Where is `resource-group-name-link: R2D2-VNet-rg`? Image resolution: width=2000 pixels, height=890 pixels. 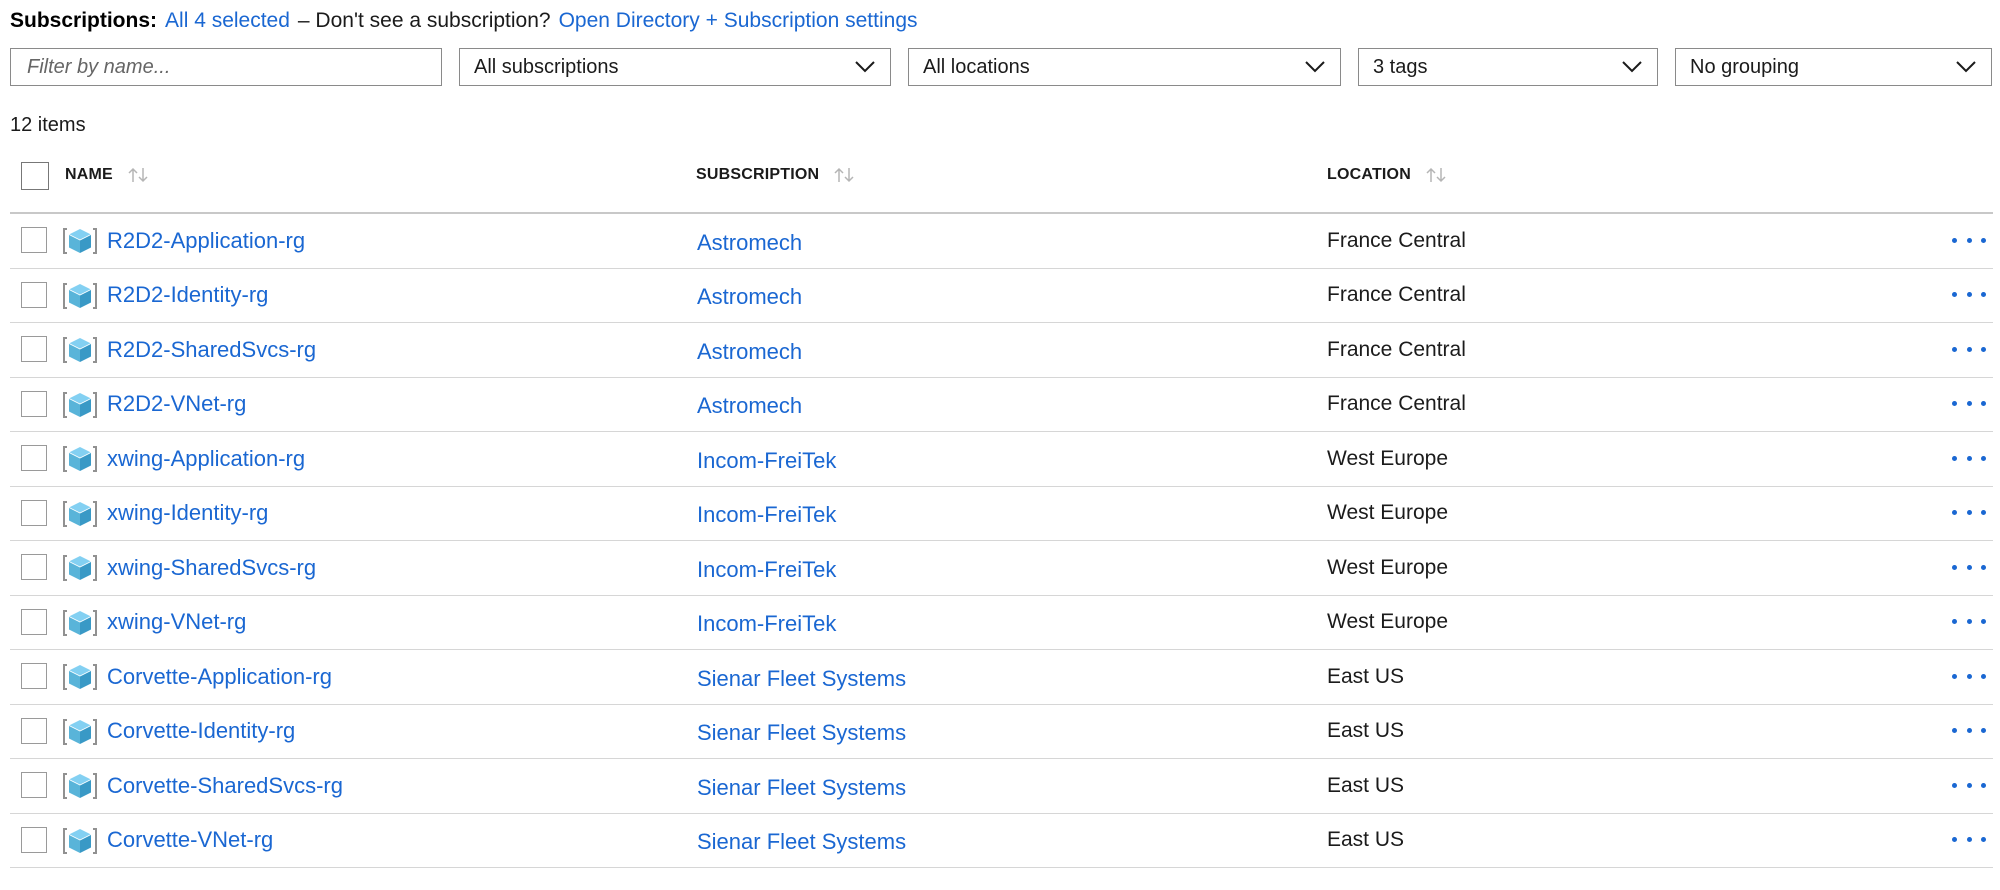 resource-group-name-link: R2D2-VNet-rg is located at coordinates (176, 404).